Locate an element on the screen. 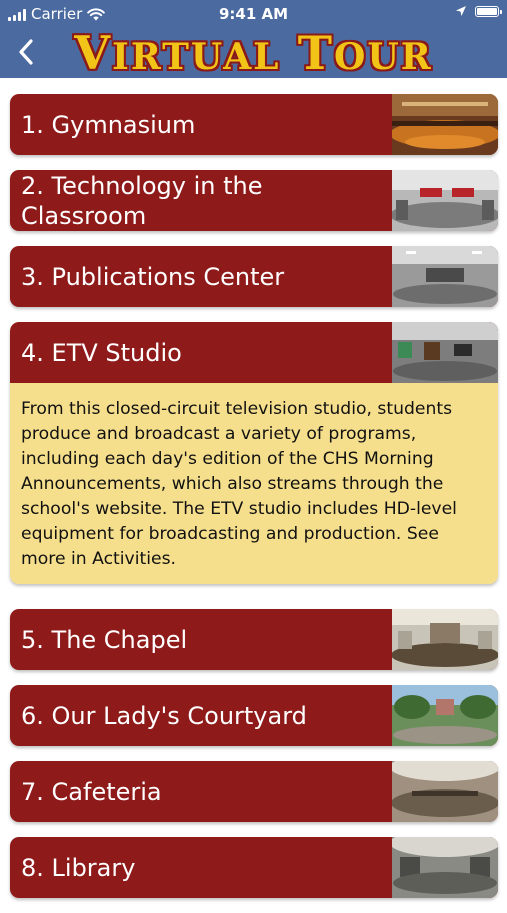  tour-item-label: 2. Technology in the Classroom is located at coordinates (142, 200).